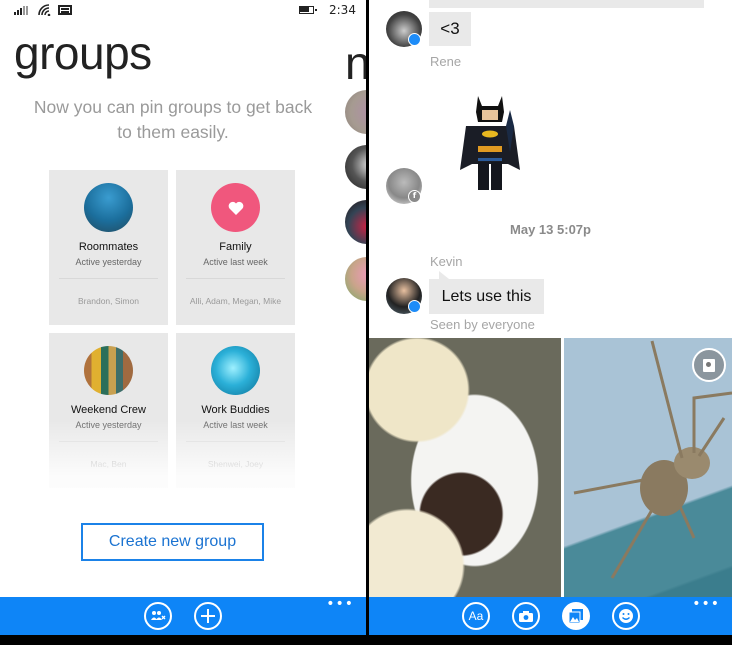 The image size is (732, 645). I want to click on group-name: Roommates, so click(108, 247).